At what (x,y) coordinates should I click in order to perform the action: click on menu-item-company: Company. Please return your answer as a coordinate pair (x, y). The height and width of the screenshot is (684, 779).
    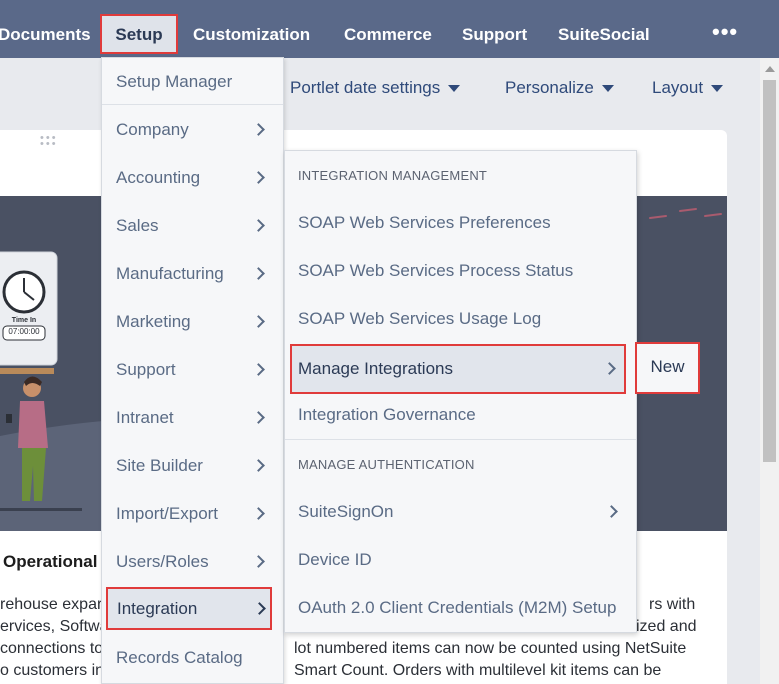
    Looking at the image, I should click on (192, 130).